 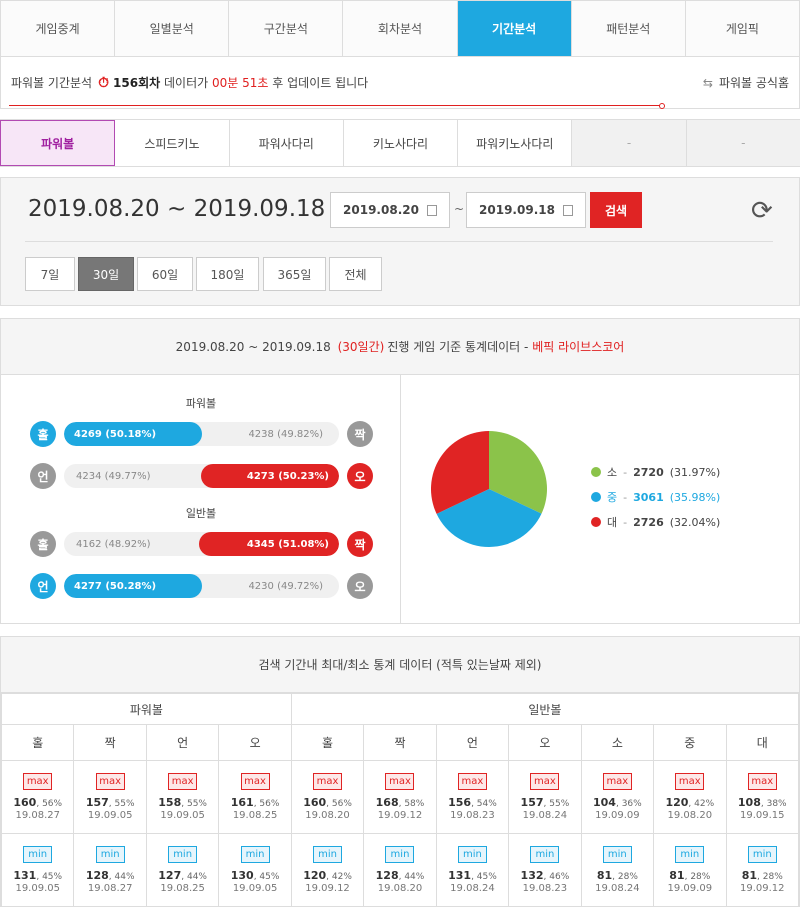 What do you see at coordinates (106, 274) in the screenshot?
I see `period-btn-30: 30일` at bounding box center [106, 274].